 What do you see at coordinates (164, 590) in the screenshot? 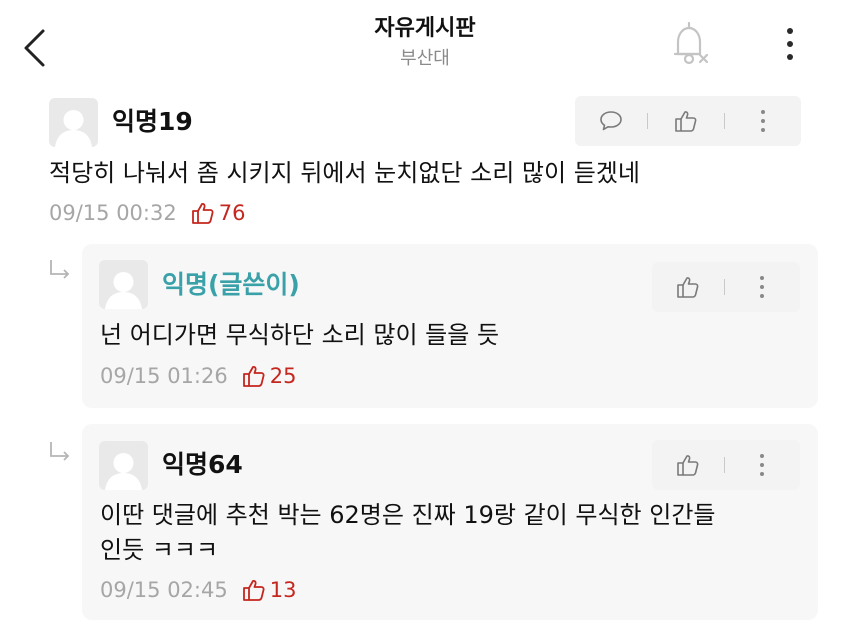
I see `comment-time: 09/15 02:45` at bounding box center [164, 590].